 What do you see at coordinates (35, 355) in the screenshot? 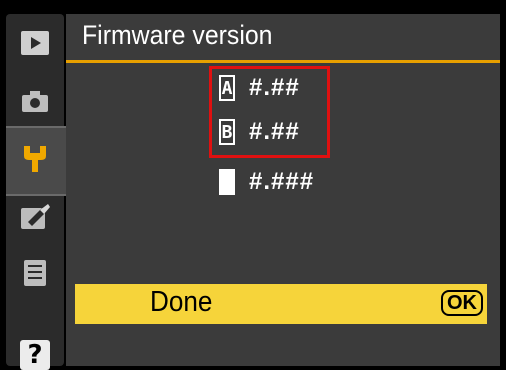
I see `help-icon: ?` at bounding box center [35, 355].